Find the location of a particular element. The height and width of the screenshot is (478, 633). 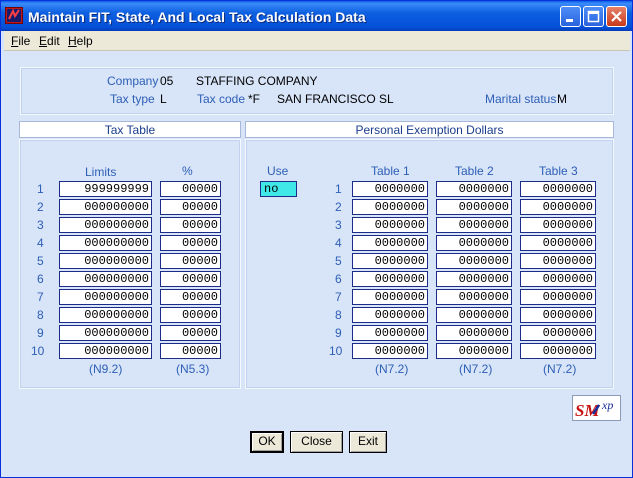

tax-row-number: 4 is located at coordinates (40, 243).